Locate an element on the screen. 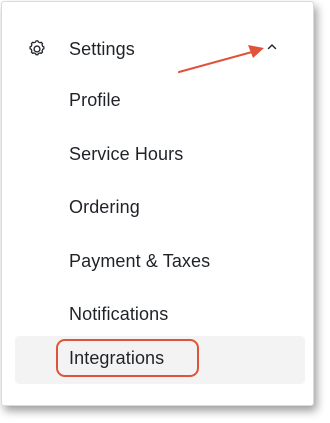 This screenshot has height=423, width=330. menu-item-label: Notifications is located at coordinates (119, 314).